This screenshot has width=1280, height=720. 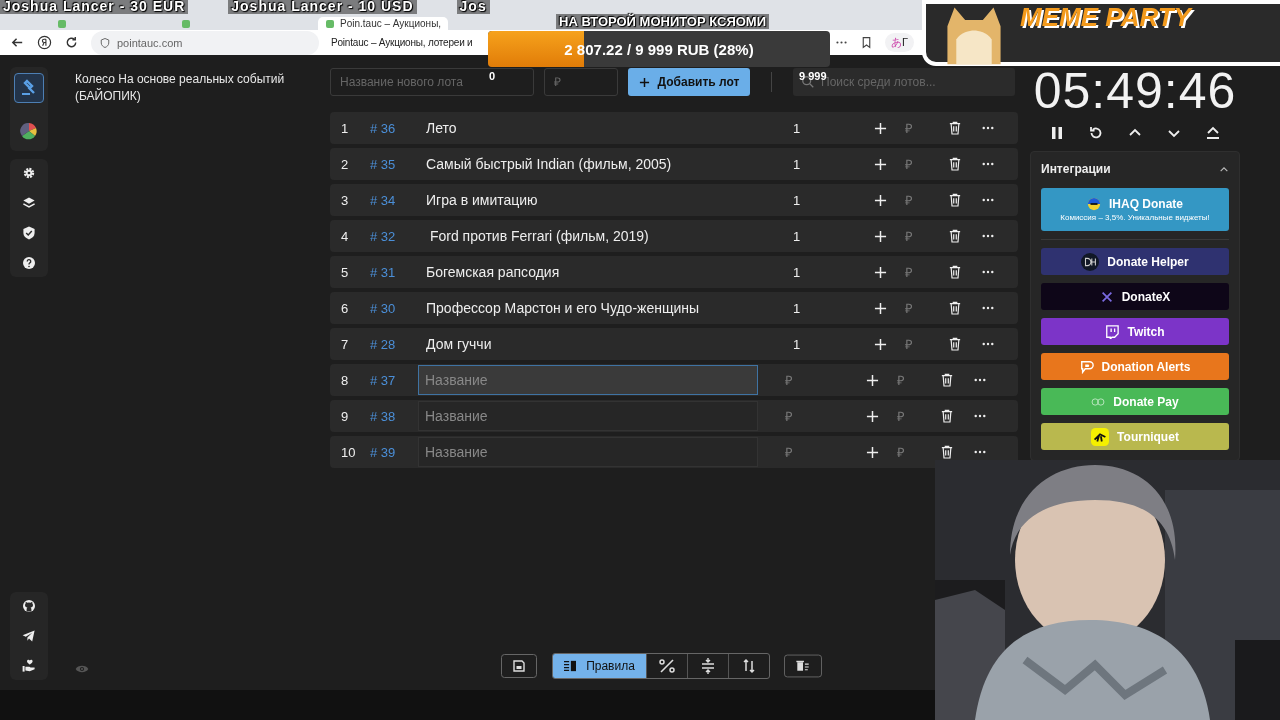 I want to click on clear-list-icon, so click(x=803, y=666).